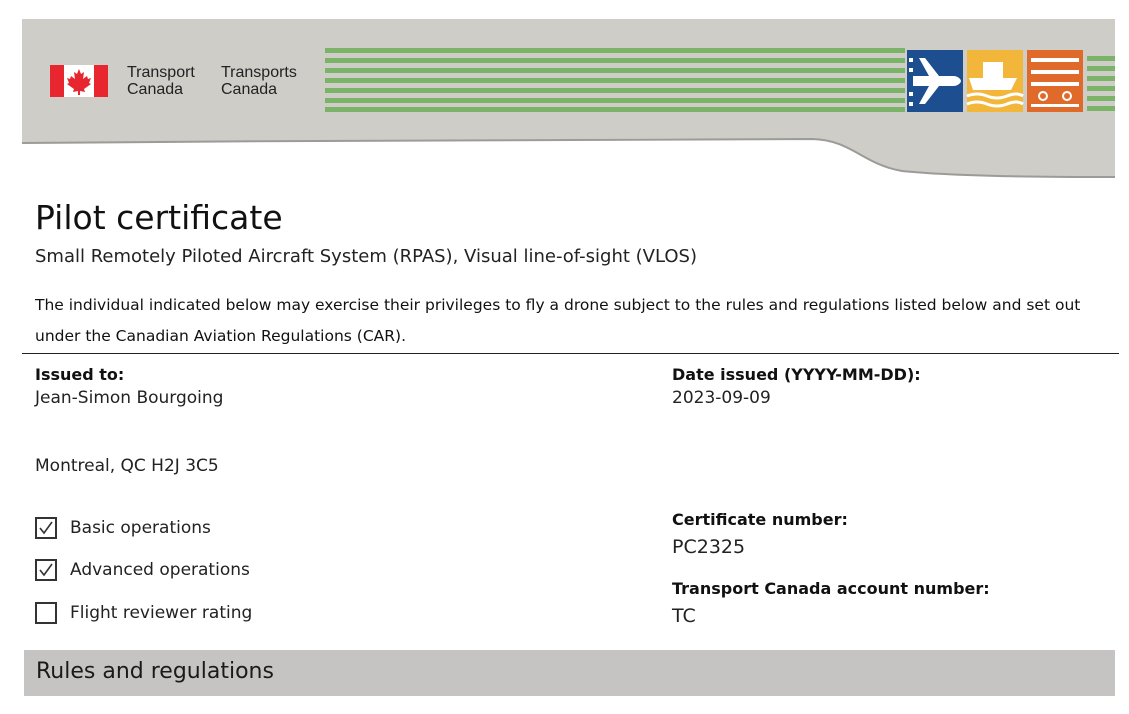 The height and width of the screenshot is (714, 1129). What do you see at coordinates (935, 81) in the screenshot?
I see `aviation-icon` at bounding box center [935, 81].